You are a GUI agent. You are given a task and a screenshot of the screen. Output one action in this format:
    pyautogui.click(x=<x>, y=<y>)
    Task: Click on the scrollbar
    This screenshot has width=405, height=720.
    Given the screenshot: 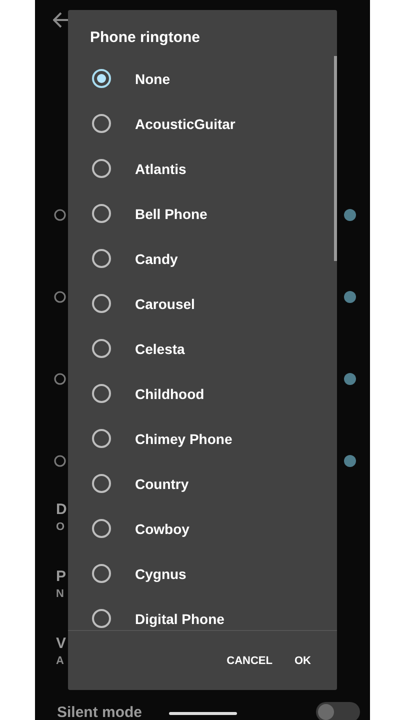 What is the action you would take?
    pyautogui.click(x=335, y=158)
    